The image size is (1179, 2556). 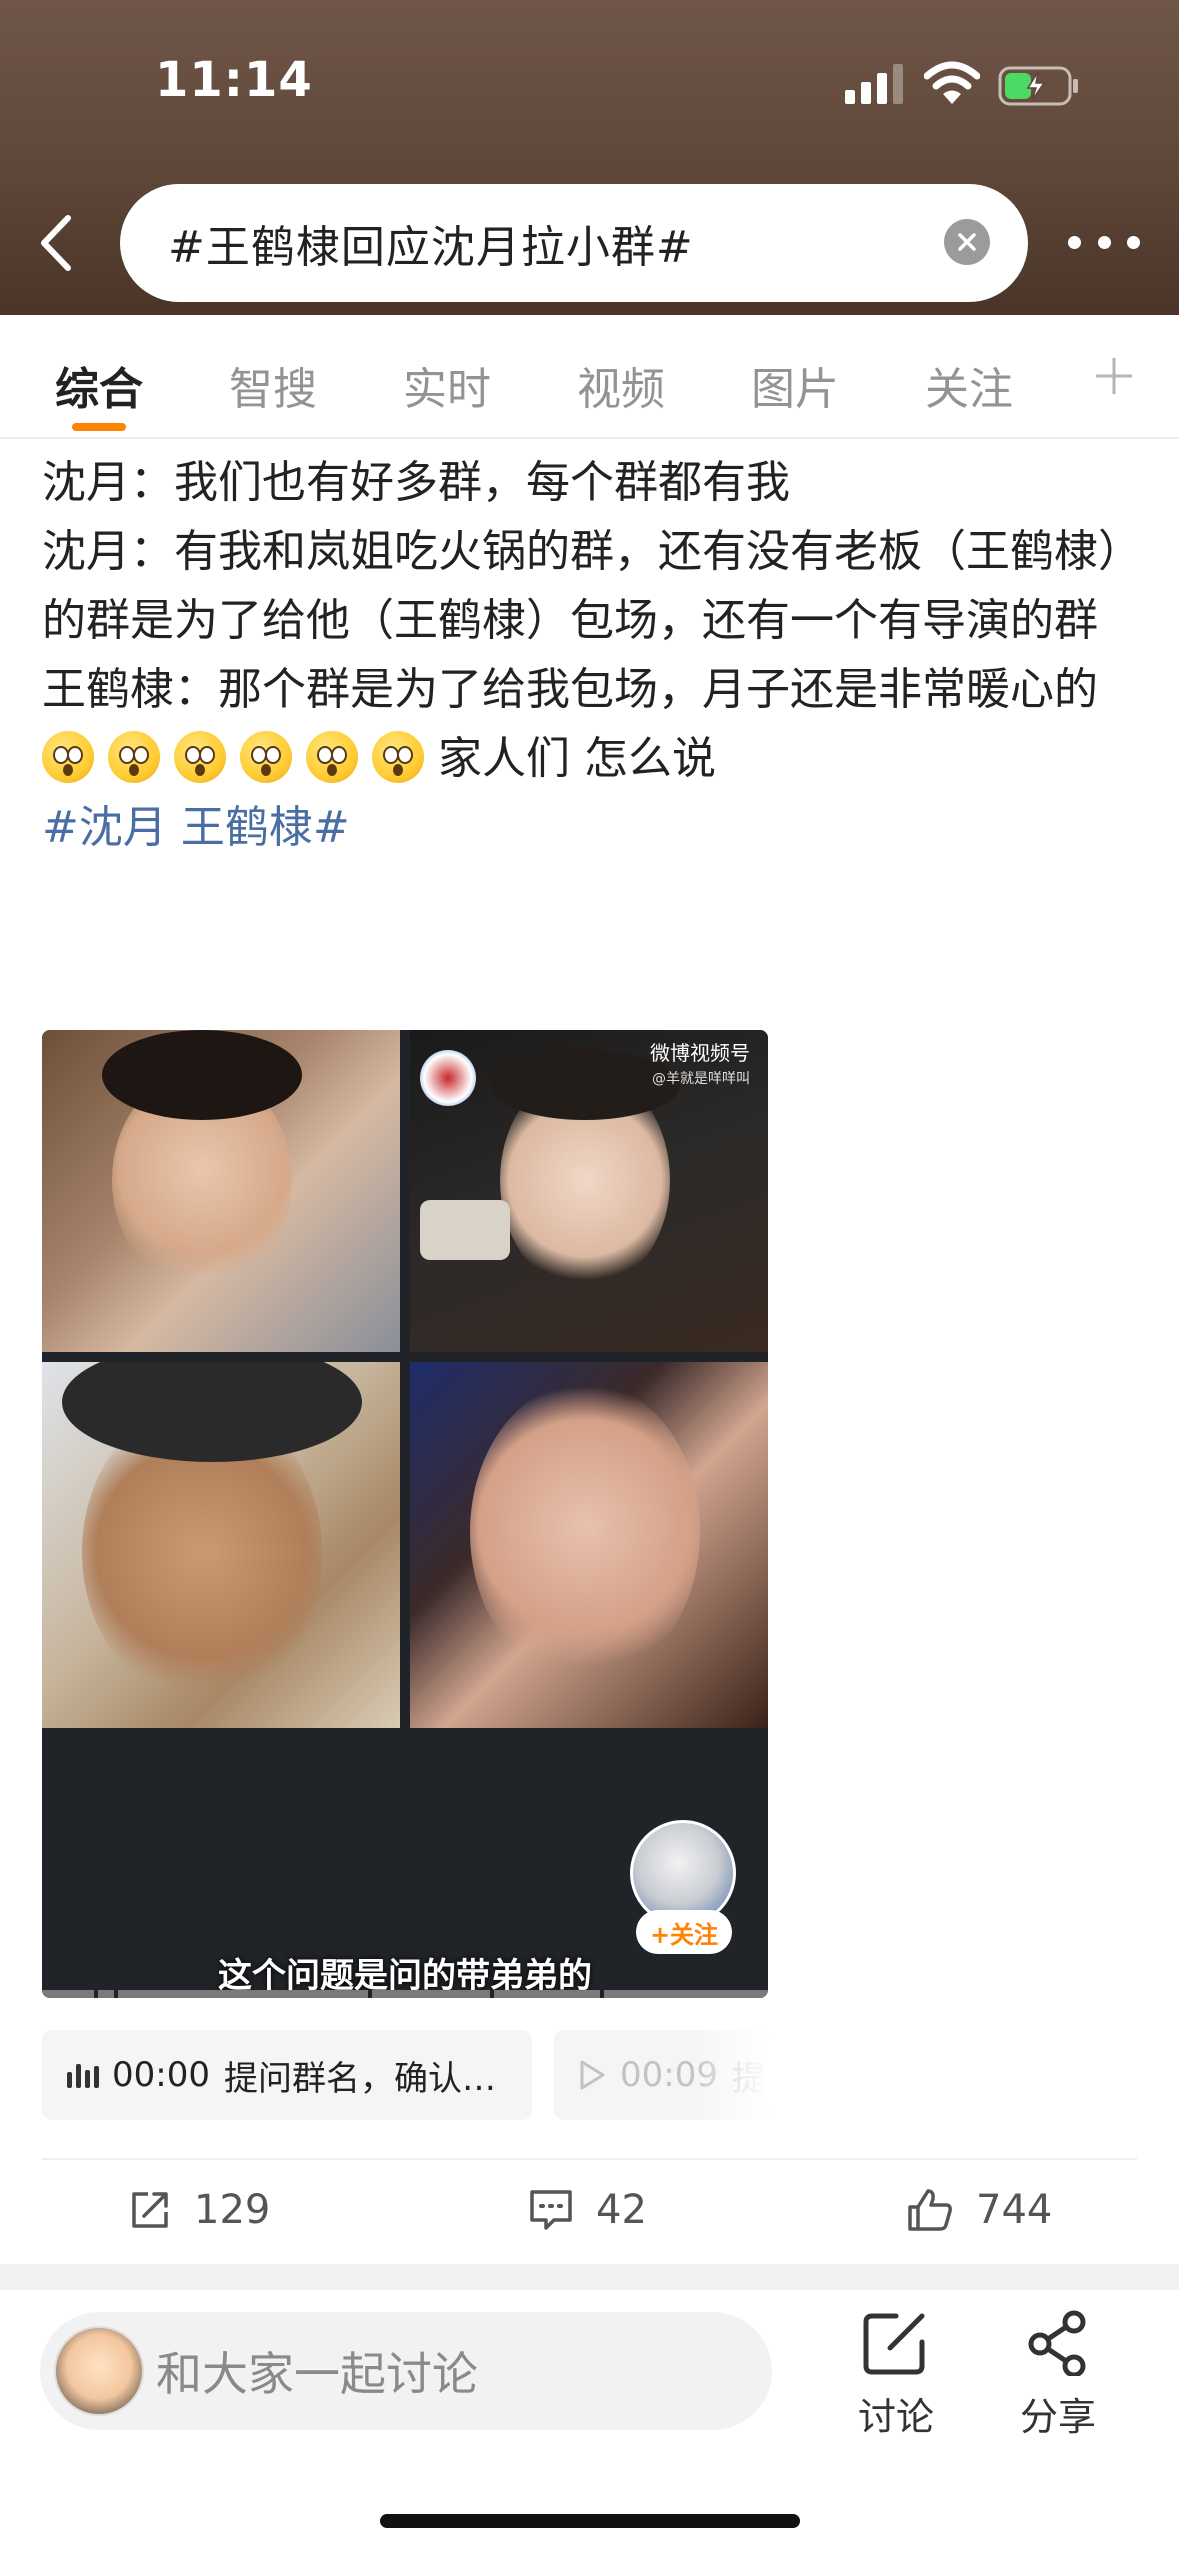 What do you see at coordinates (99, 2371) in the screenshot?
I see `user-avatar` at bounding box center [99, 2371].